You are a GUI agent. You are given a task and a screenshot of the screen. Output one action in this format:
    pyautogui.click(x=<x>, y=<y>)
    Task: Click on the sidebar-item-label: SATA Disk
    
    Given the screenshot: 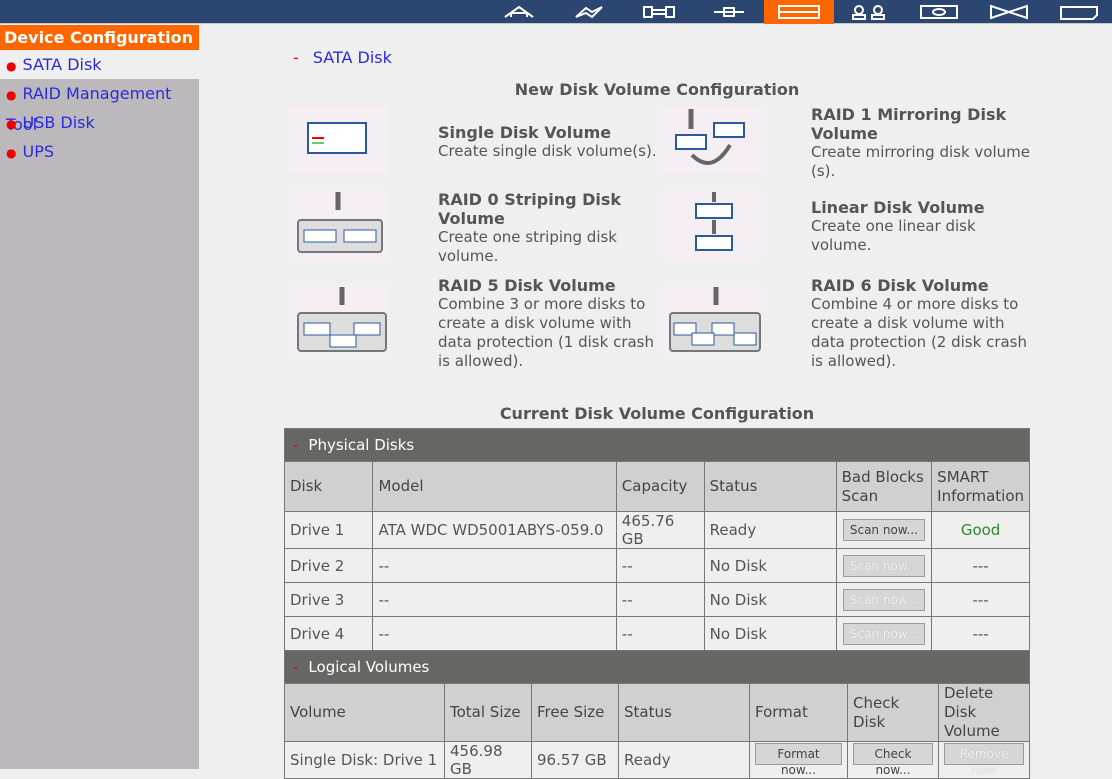 What is the action you would take?
    pyautogui.click(x=62, y=64)
    